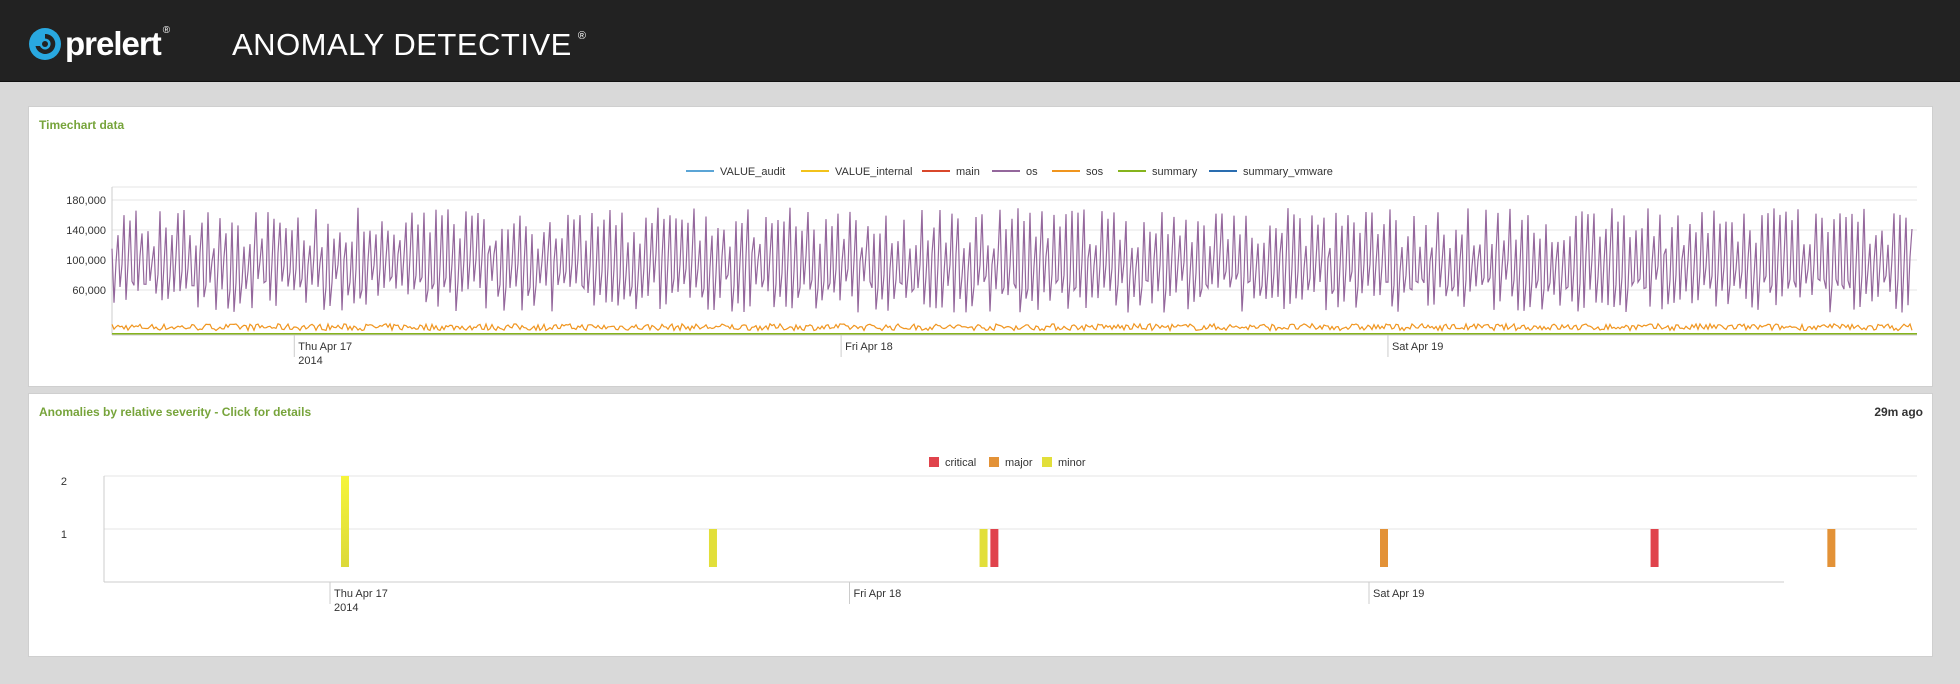 The width and height of the screenshot is (1960, 684). Describe the element at coordinates (64, 482) in the screenshot. I see `y-tick-label: 2` at that location.